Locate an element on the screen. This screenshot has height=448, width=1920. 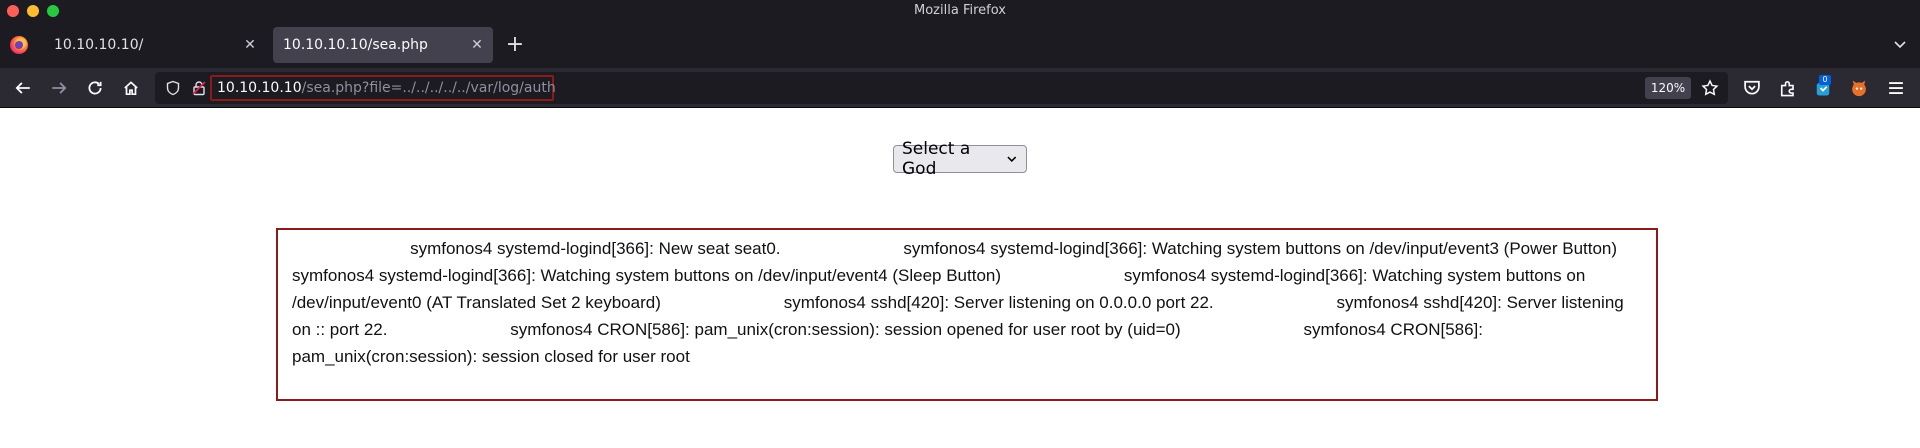
window-title: Mozilla Firefox is located at coordinates (960, 10).